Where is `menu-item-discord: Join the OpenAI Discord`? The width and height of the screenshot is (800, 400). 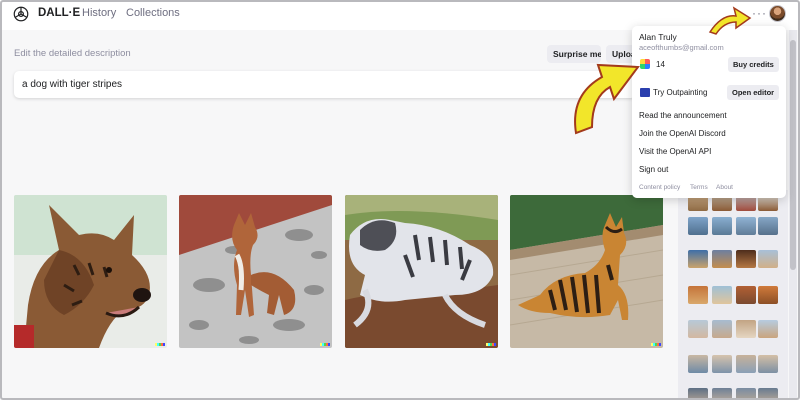 menu-item-discord: Join the OpenAI Discord is located at coordinates (682, 133).